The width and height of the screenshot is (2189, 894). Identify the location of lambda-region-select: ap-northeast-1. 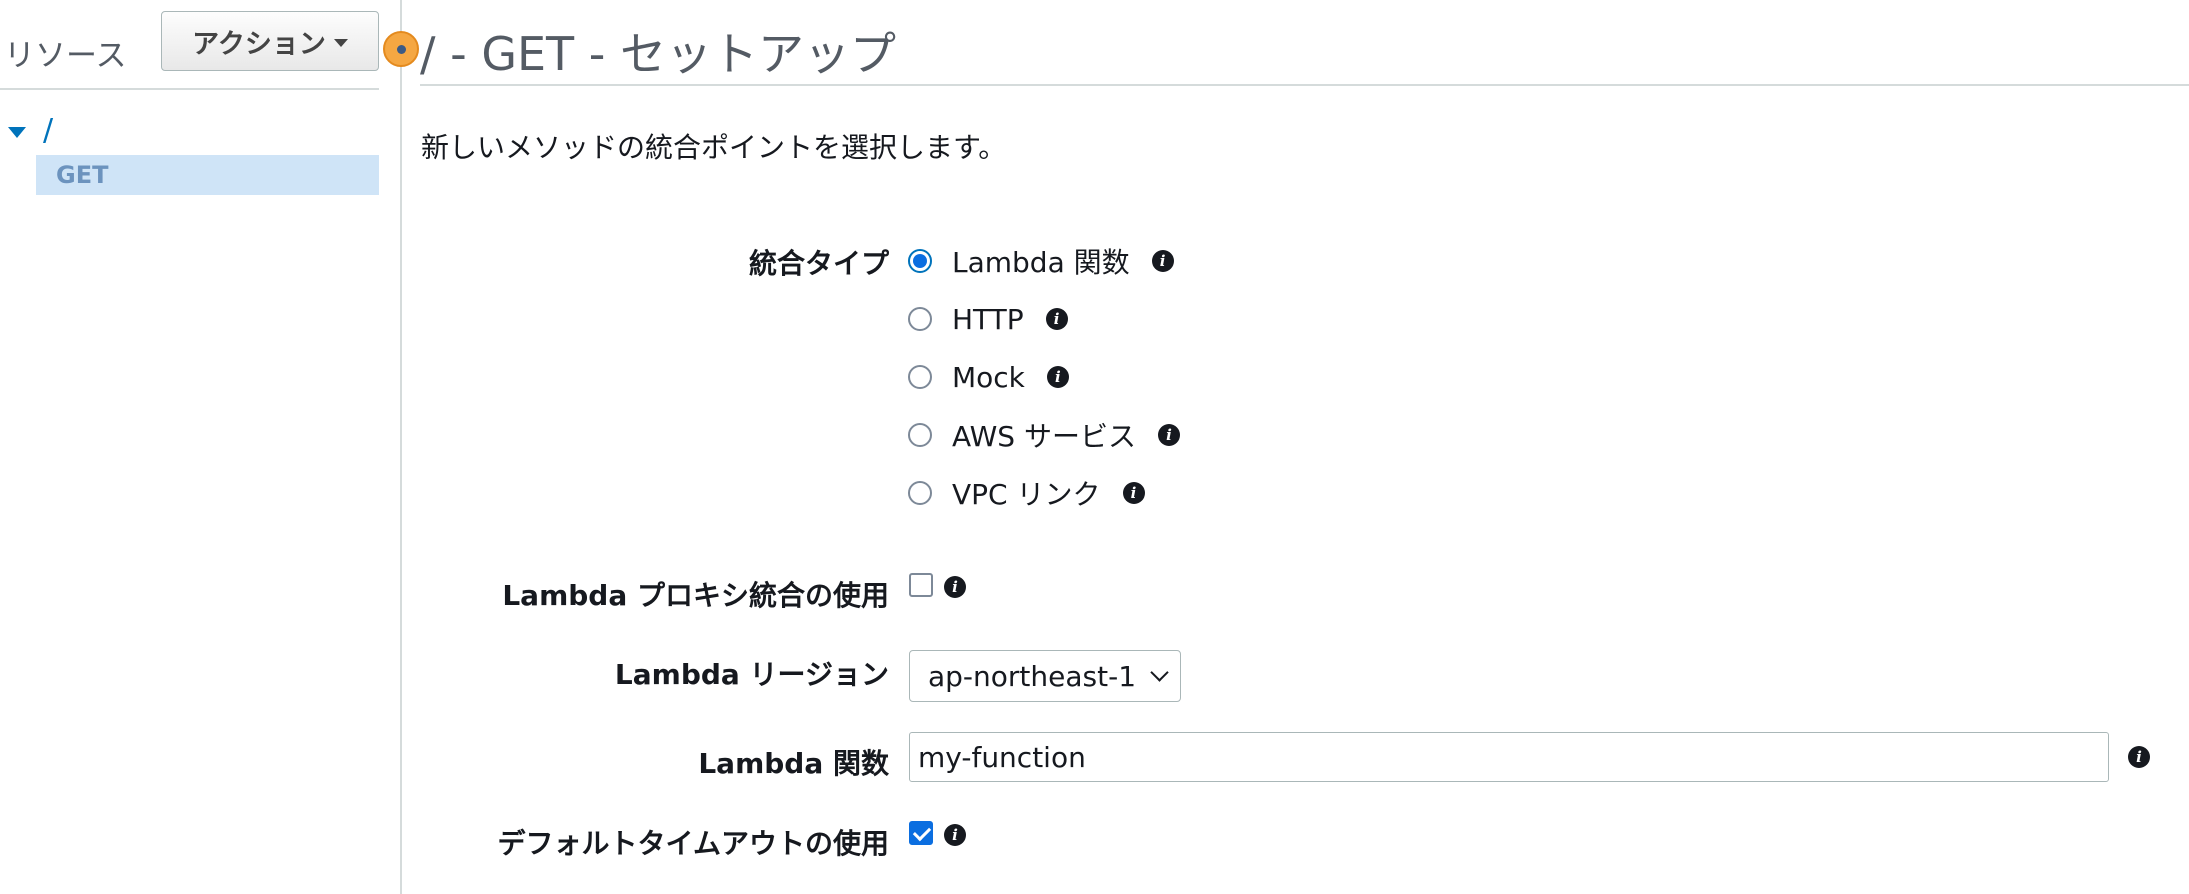
(1045, 676).